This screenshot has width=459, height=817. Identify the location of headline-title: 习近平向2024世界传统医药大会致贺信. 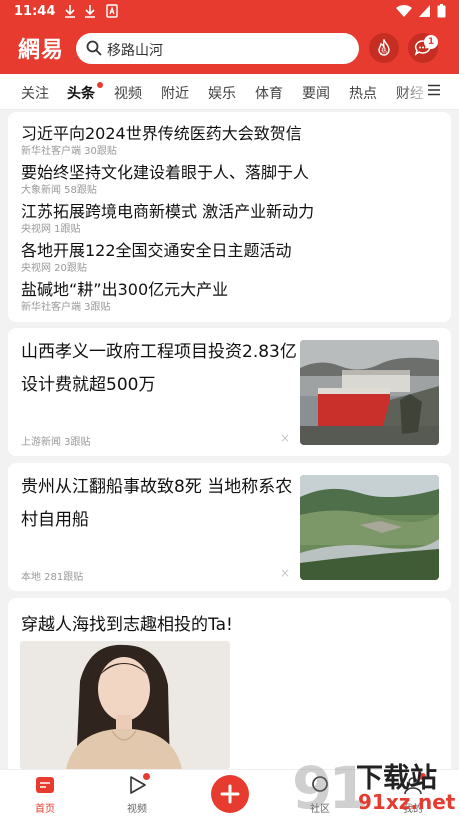
(161, 132).